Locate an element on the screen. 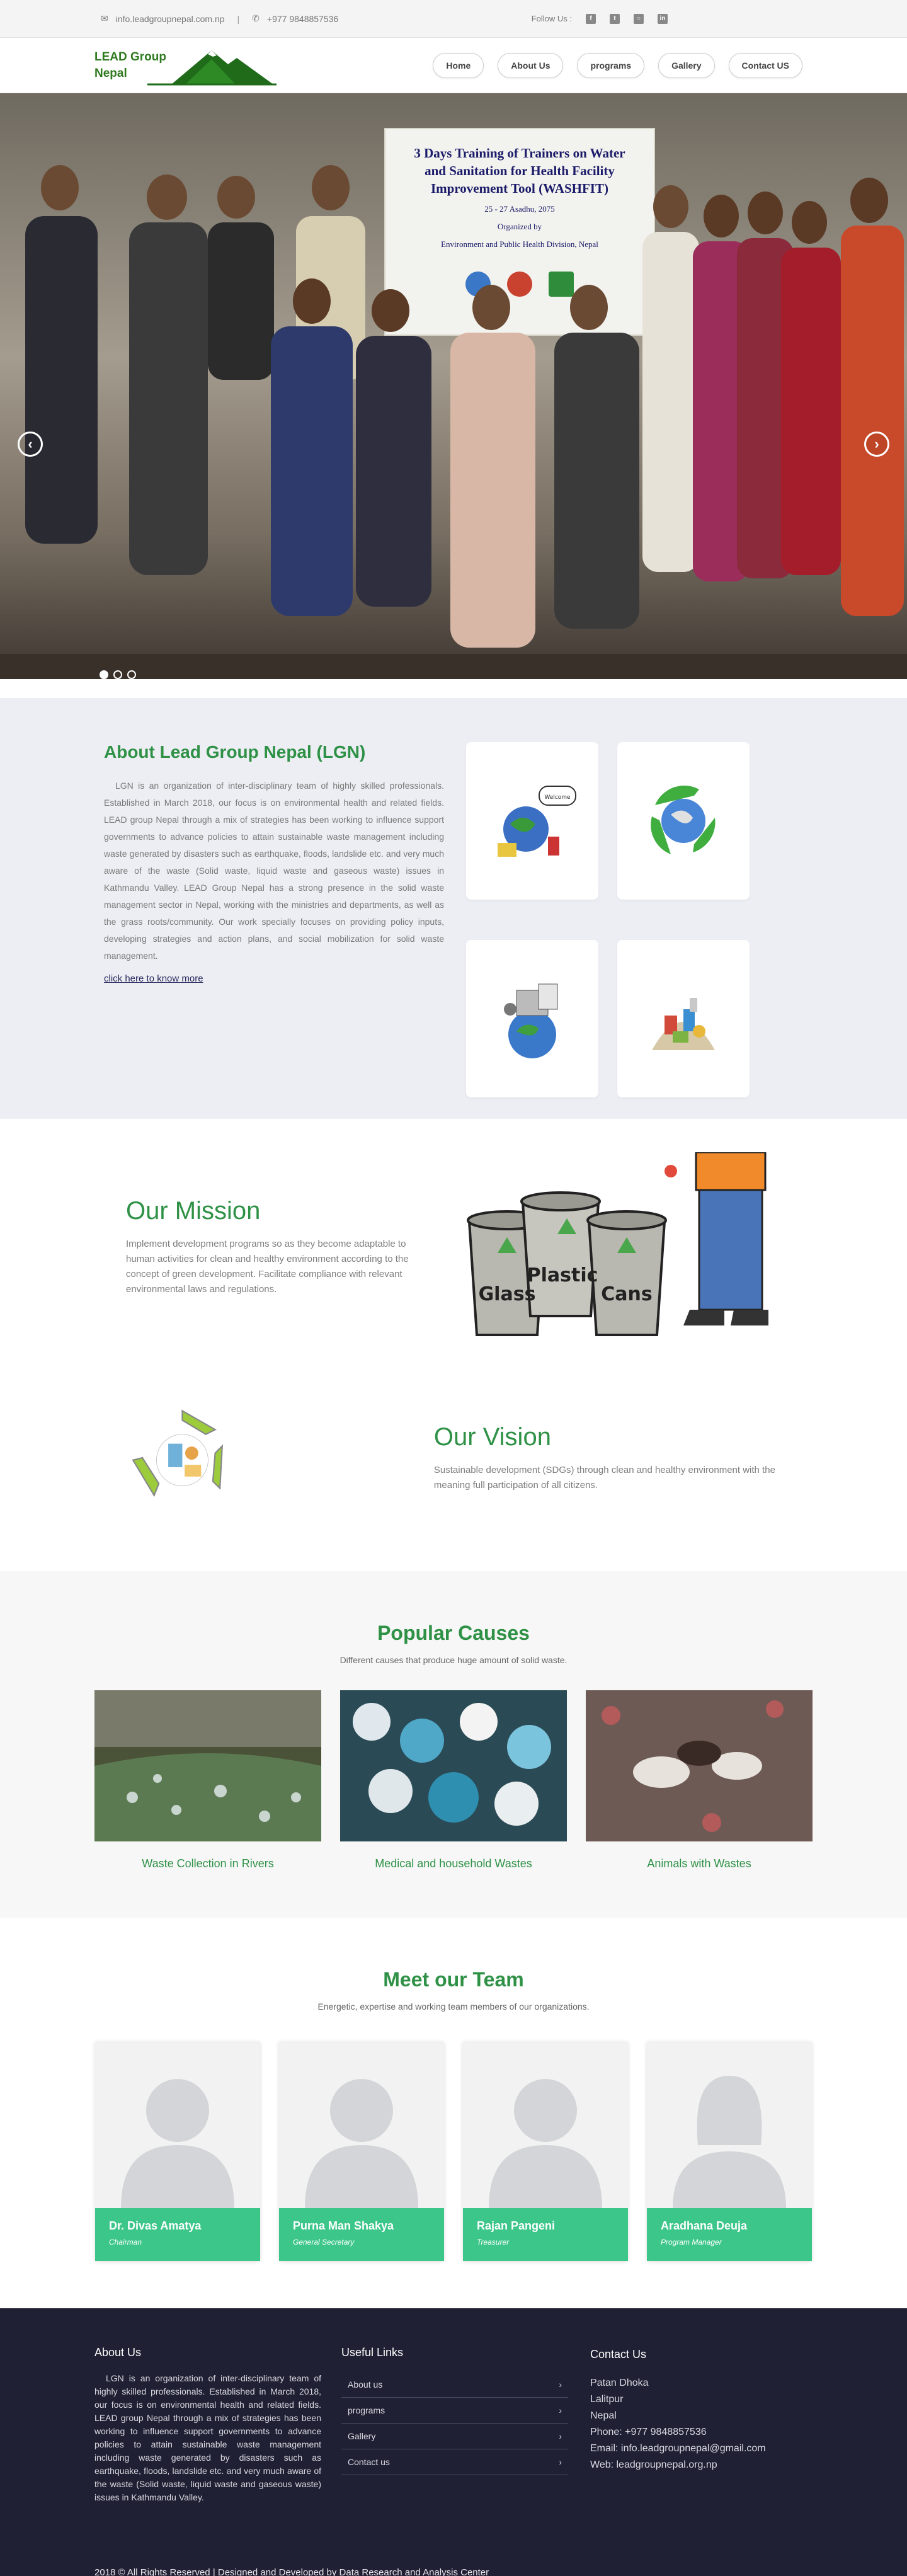 The width and height of the screenshot is (907, 2576). member-role: General Secretary is located at coordinates (324, 2242).